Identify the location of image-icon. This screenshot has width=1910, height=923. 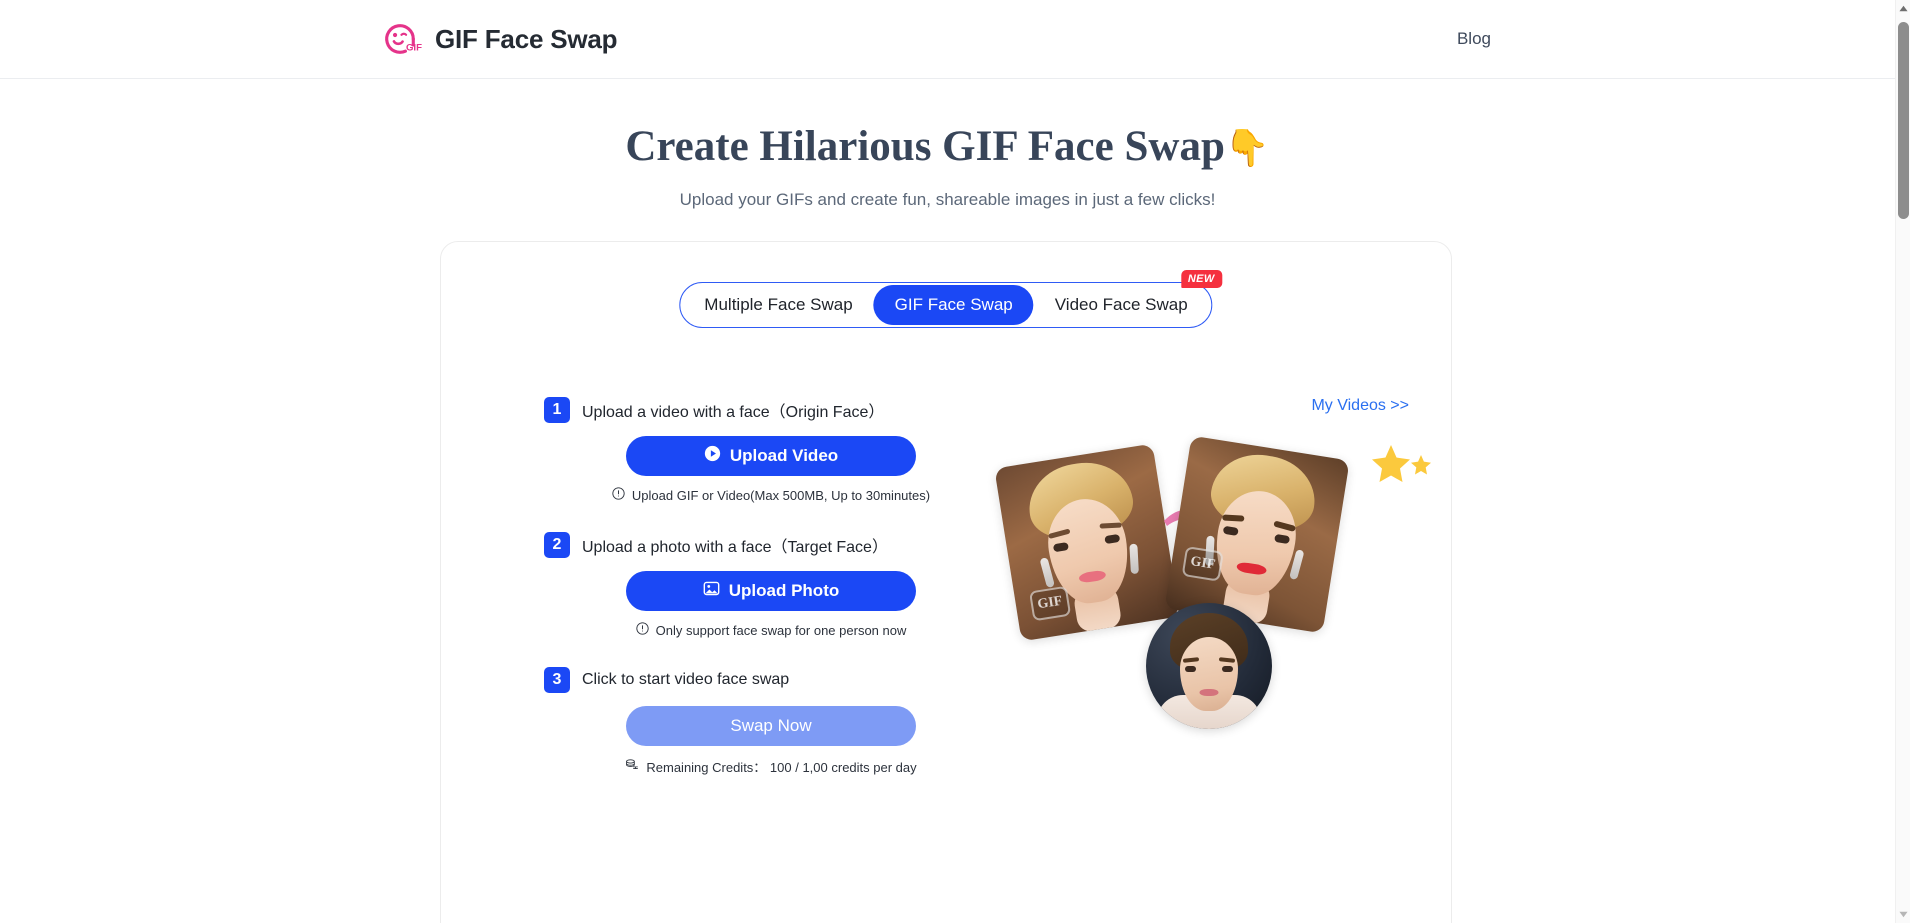
(711, 591).